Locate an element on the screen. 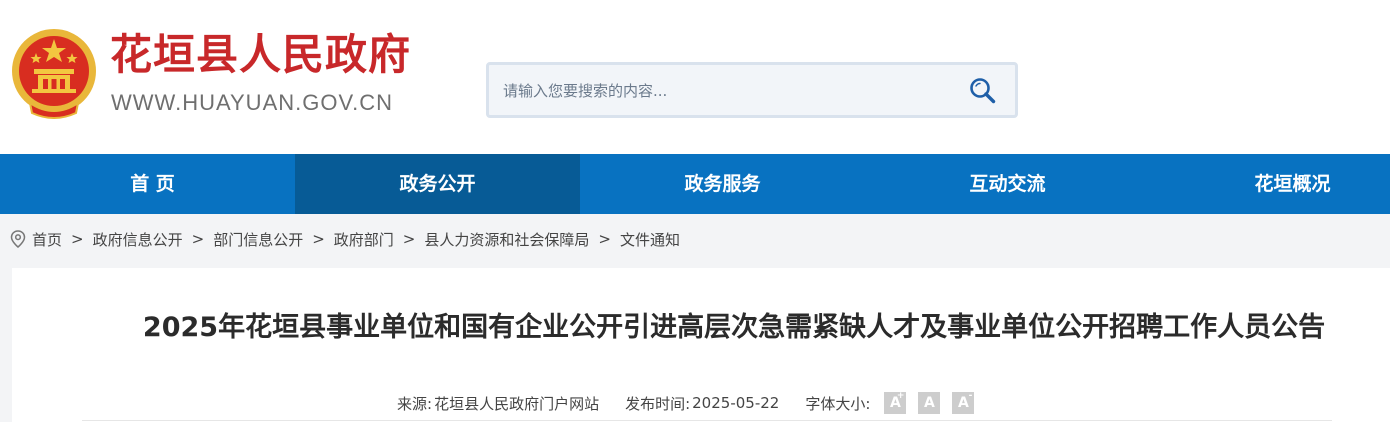  search-box is located at coordinates (752, 90).